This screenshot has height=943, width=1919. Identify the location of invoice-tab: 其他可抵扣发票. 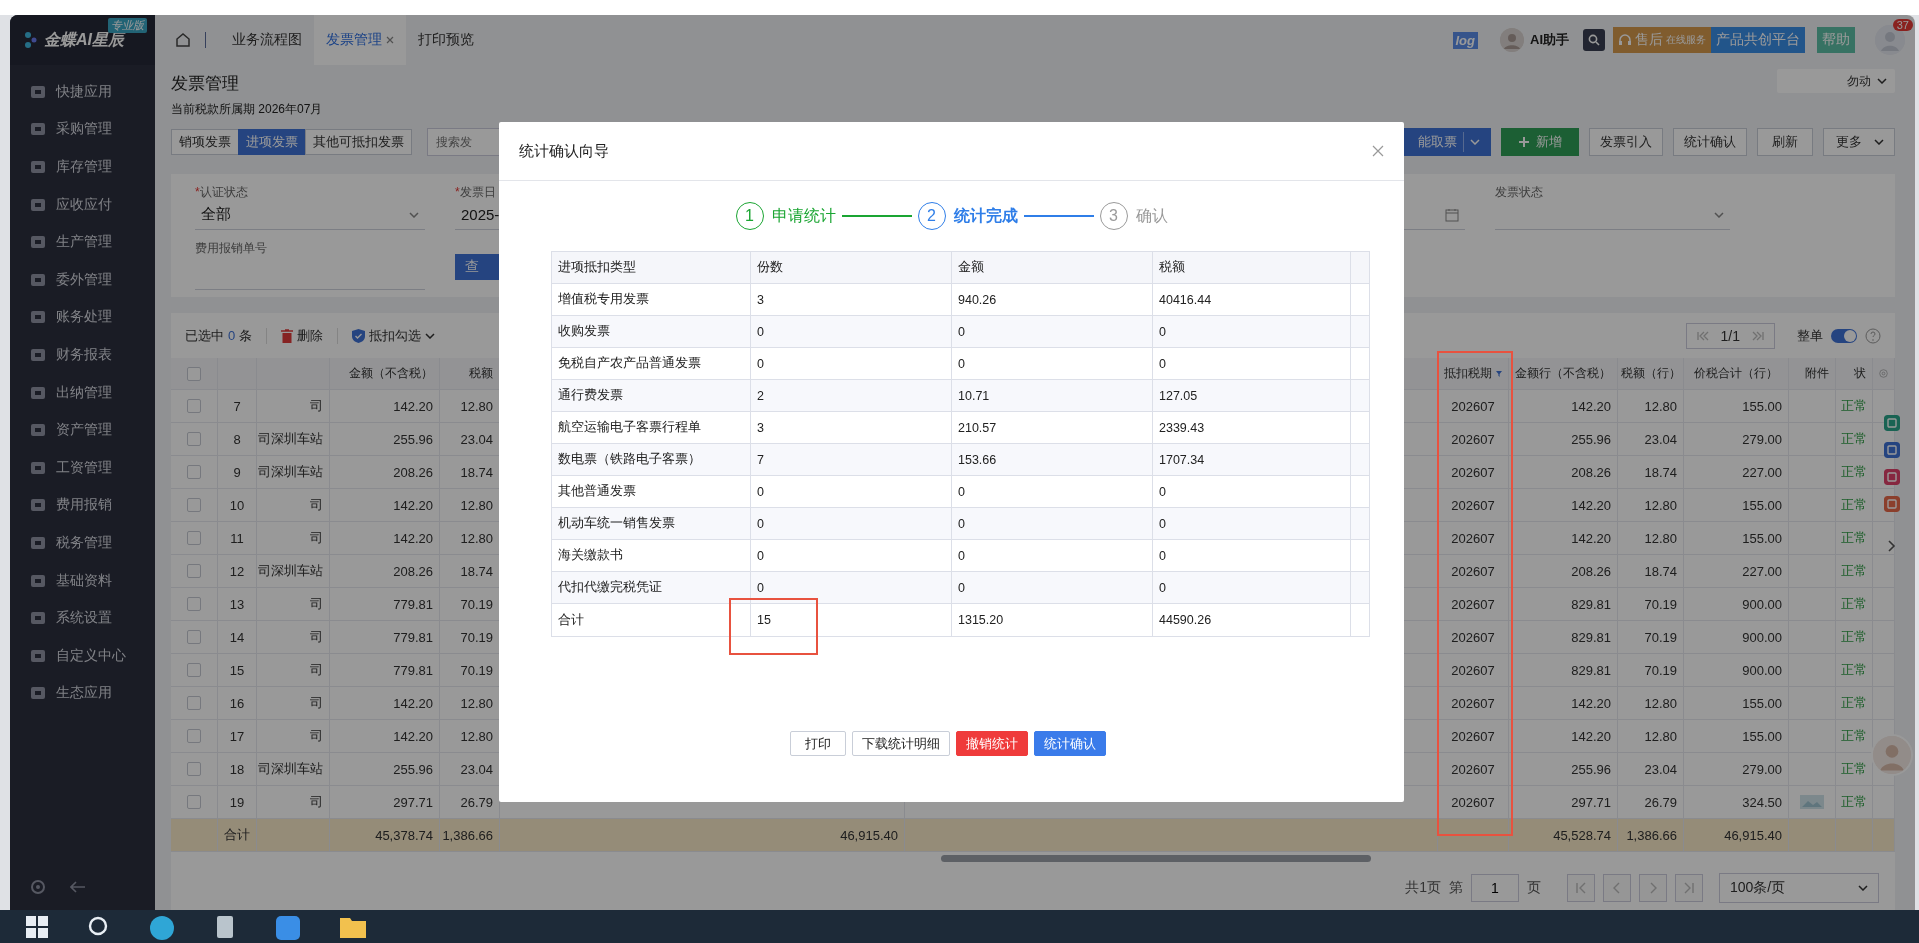
(358, 142).